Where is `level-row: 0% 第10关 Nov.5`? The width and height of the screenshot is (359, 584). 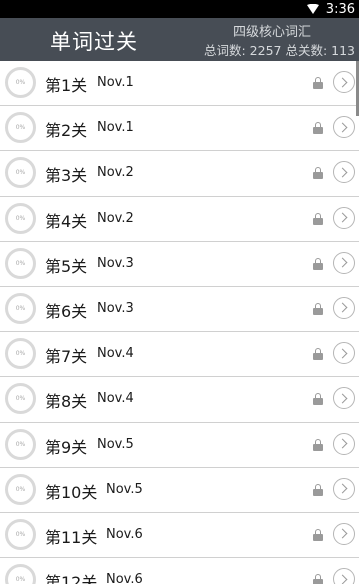 level-row: 0% 第10关 Nov.5 is located at coordinates (179, 490).